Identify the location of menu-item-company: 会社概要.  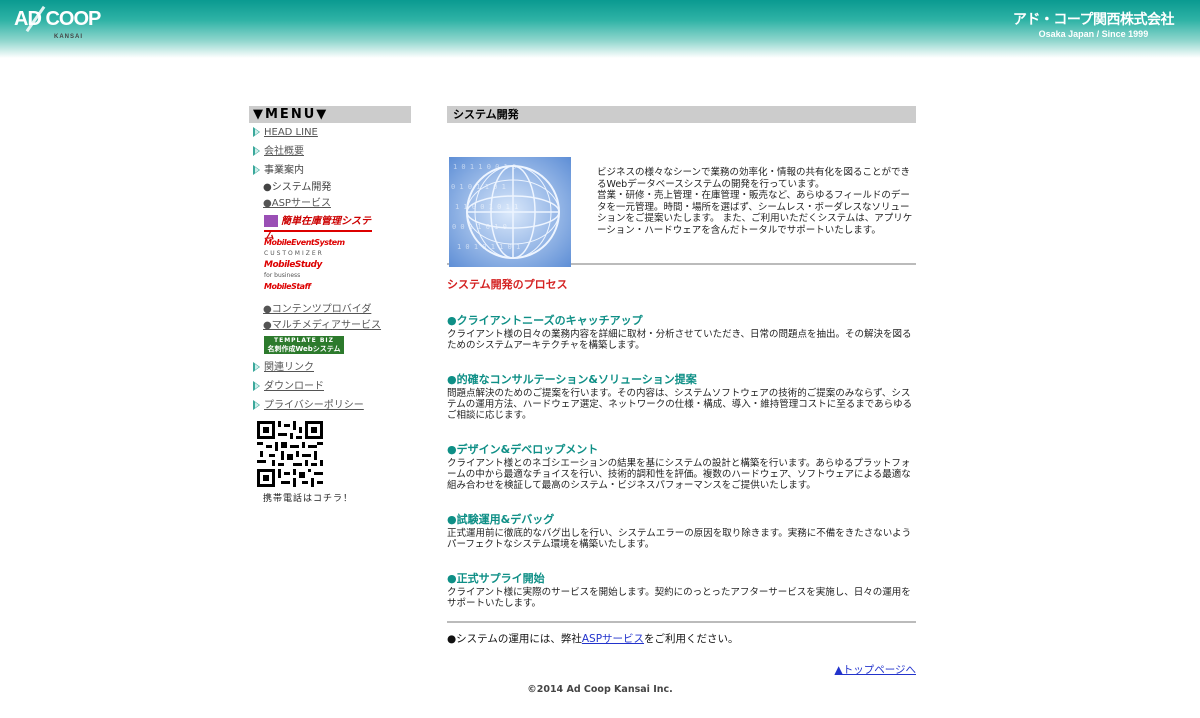
(330, 151).